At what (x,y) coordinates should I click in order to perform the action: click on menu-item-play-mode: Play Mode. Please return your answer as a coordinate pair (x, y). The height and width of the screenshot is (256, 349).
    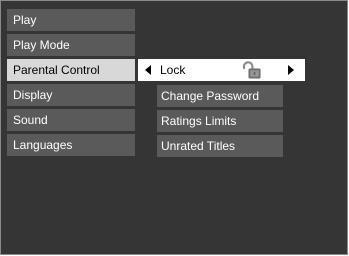
    Looking at the image, I should click on (71, 45).